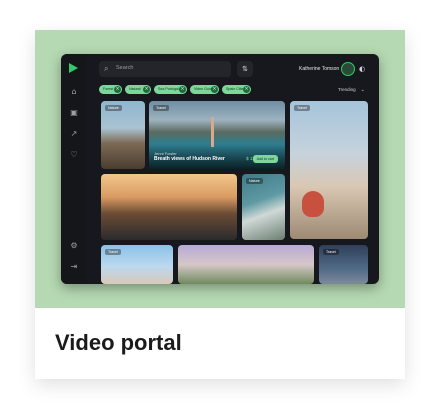 This screenshot has width=440, height=419. I want to click on balloon-shape, so click(313, 204).